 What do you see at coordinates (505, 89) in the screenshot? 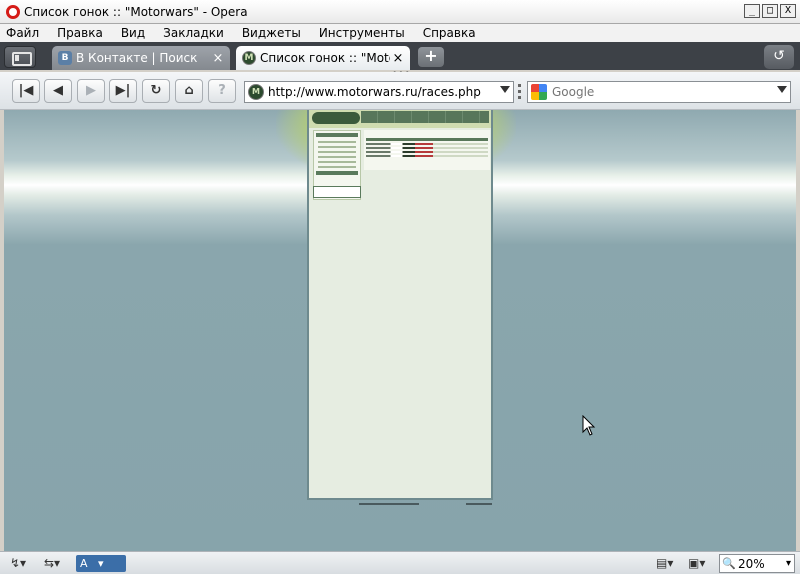
I see `address-dropdown-icon` at bounding box center [505, 89].